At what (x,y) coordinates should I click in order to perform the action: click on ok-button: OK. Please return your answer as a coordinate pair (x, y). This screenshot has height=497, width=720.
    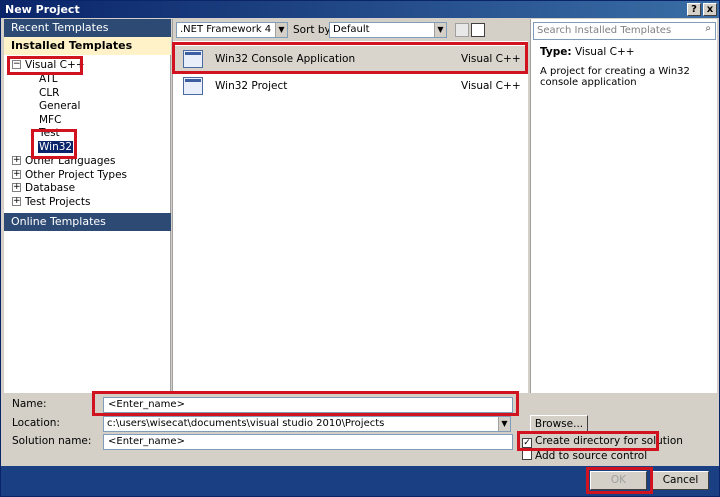
    Looking at the image, I should click on (618, 480).